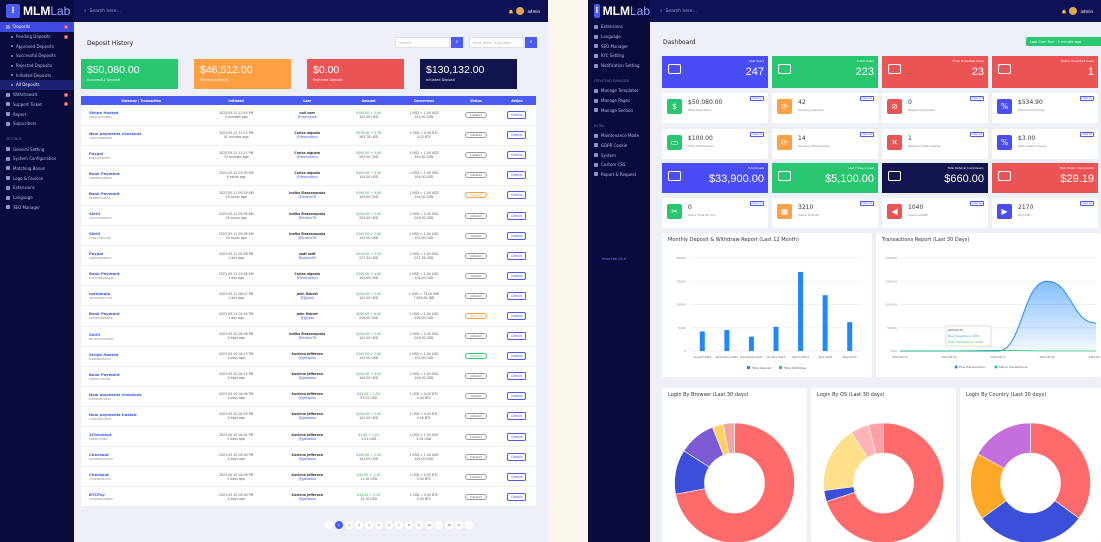  I want to click on date-range-field: Start Date - End Date, so click(496, 42).